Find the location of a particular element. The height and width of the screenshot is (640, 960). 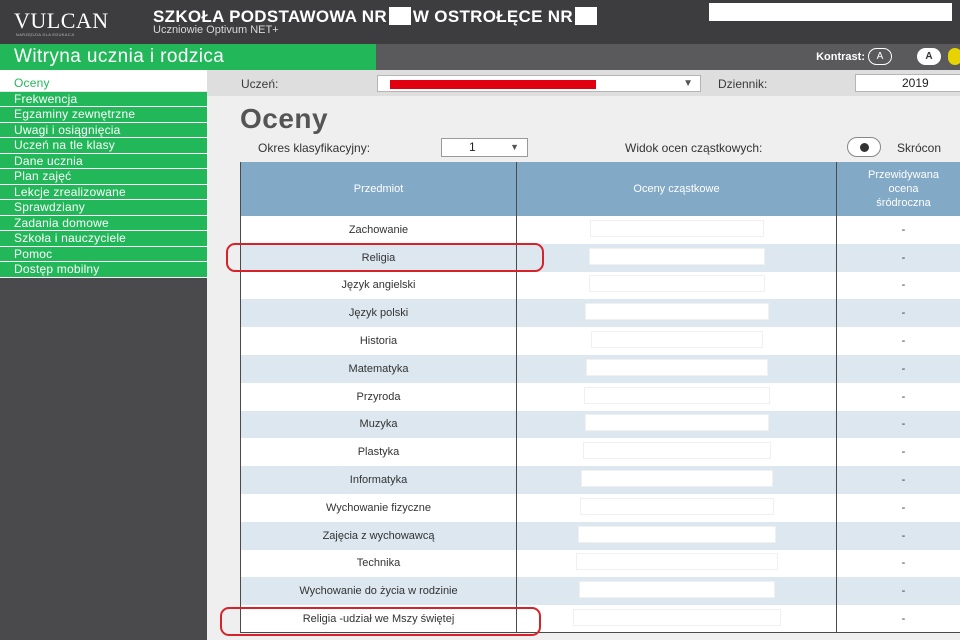

table-row: Wychowanie fizyczne - is located at coordinates (600, 507).